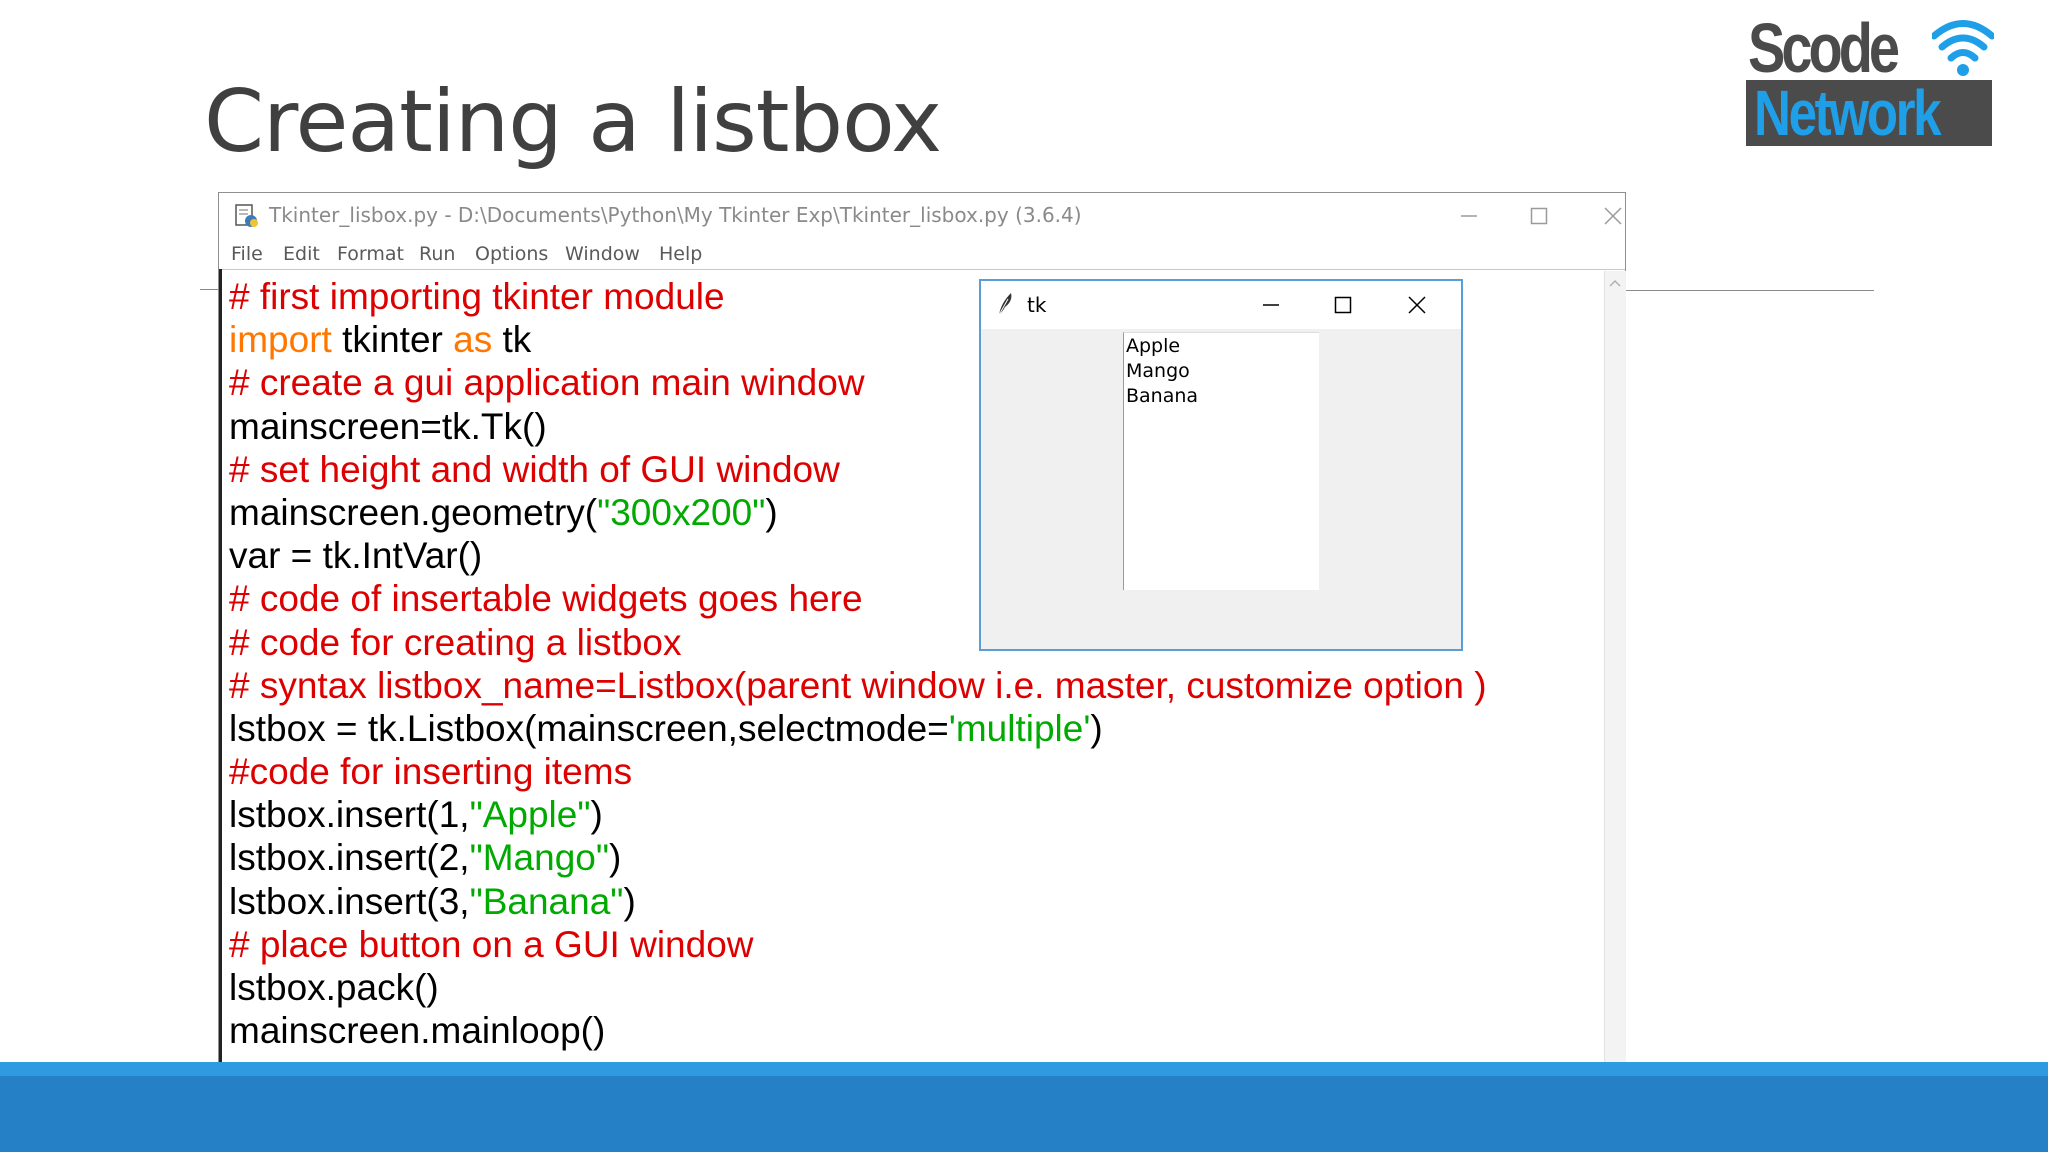 The width and height of the screenshot is (2048, 1152). Describe the element at coordinates (1153, 346) in the screenshot. I see `list-item: Apple` at that location.